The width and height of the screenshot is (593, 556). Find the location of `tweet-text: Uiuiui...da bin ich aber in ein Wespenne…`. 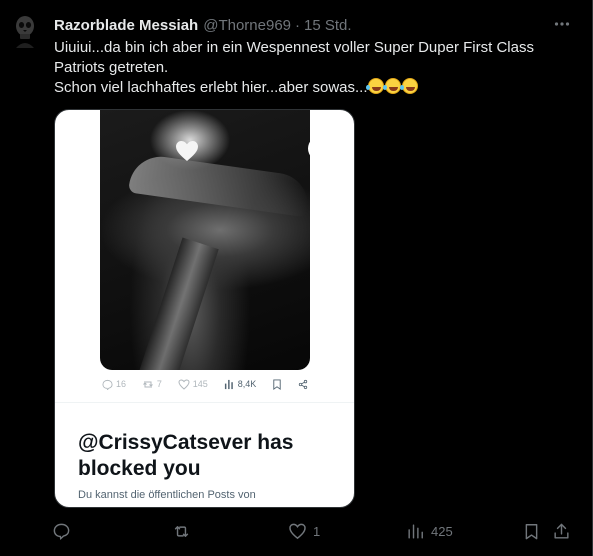

tweet-text: Uiuiui...da bin ich aber in ein Wespenne… is located at coordinates (314, 68).